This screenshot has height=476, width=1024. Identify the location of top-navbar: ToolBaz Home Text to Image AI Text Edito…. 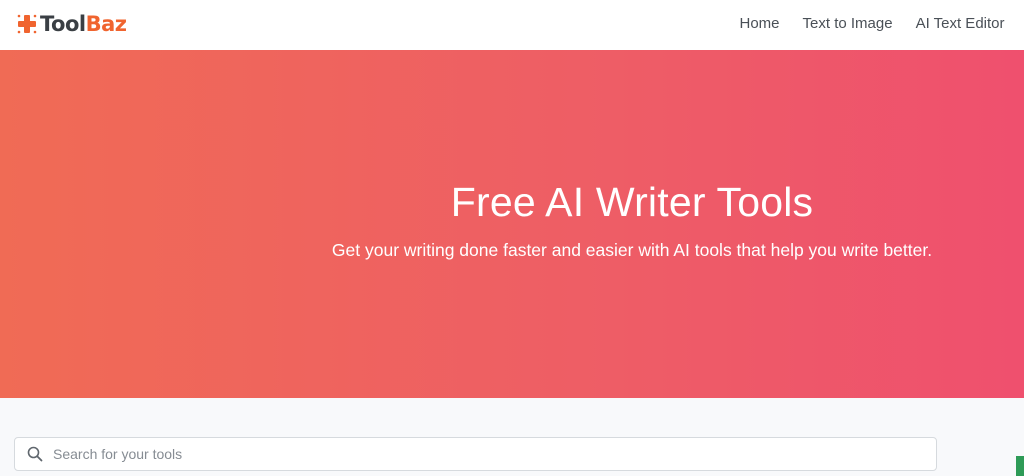
(512, 25).